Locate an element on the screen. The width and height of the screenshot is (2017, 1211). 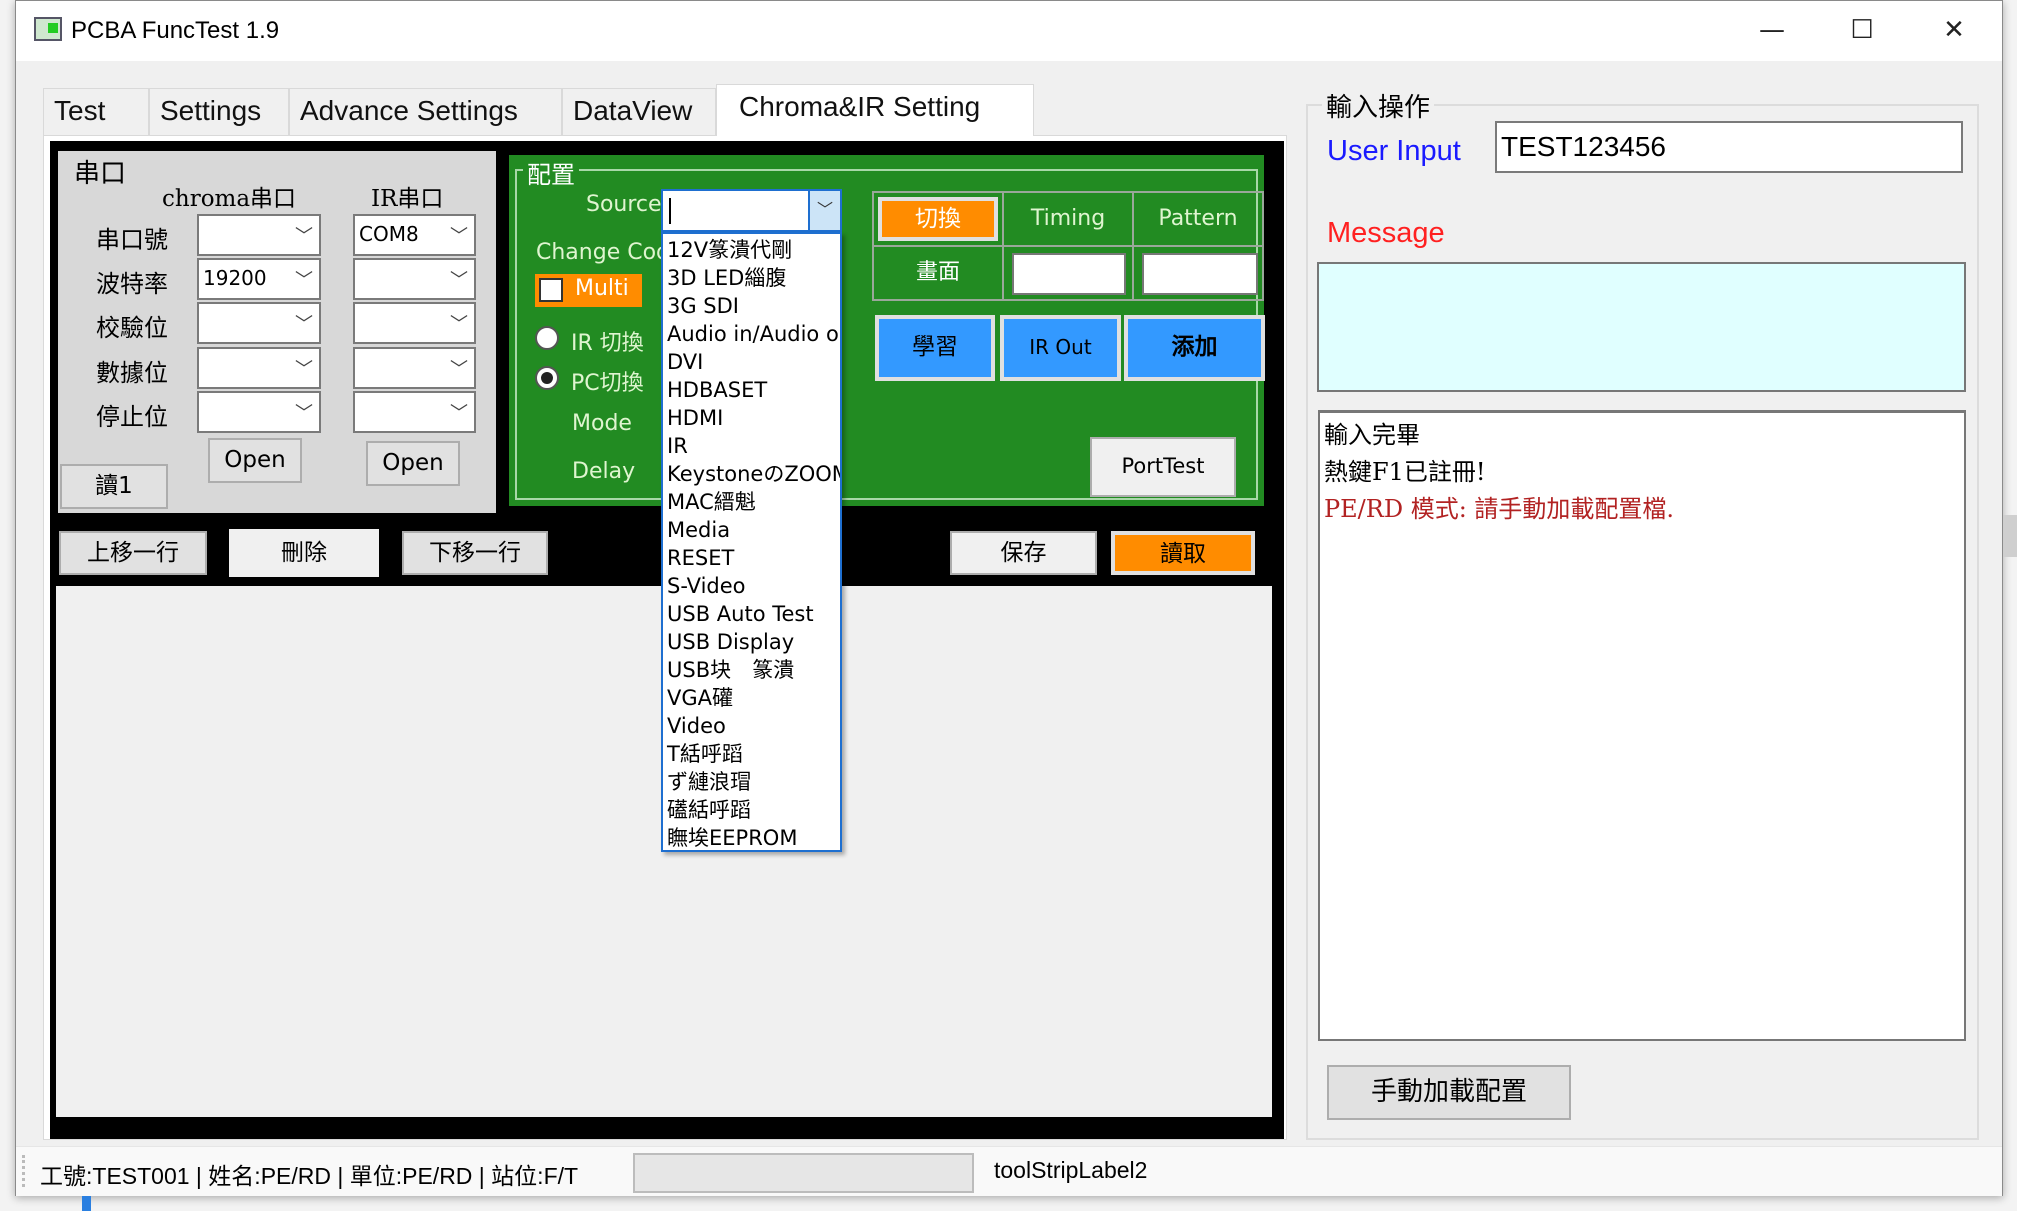
checkbox-box is located at coordinates (551, 290).